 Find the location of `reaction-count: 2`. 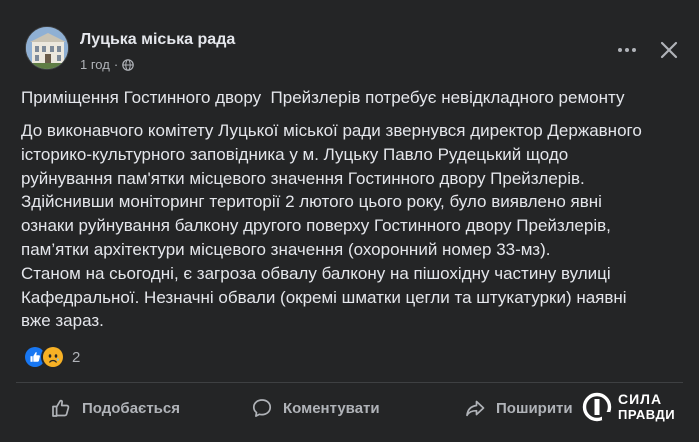

reaction-count: 2 is located at coordinates (76, 357).